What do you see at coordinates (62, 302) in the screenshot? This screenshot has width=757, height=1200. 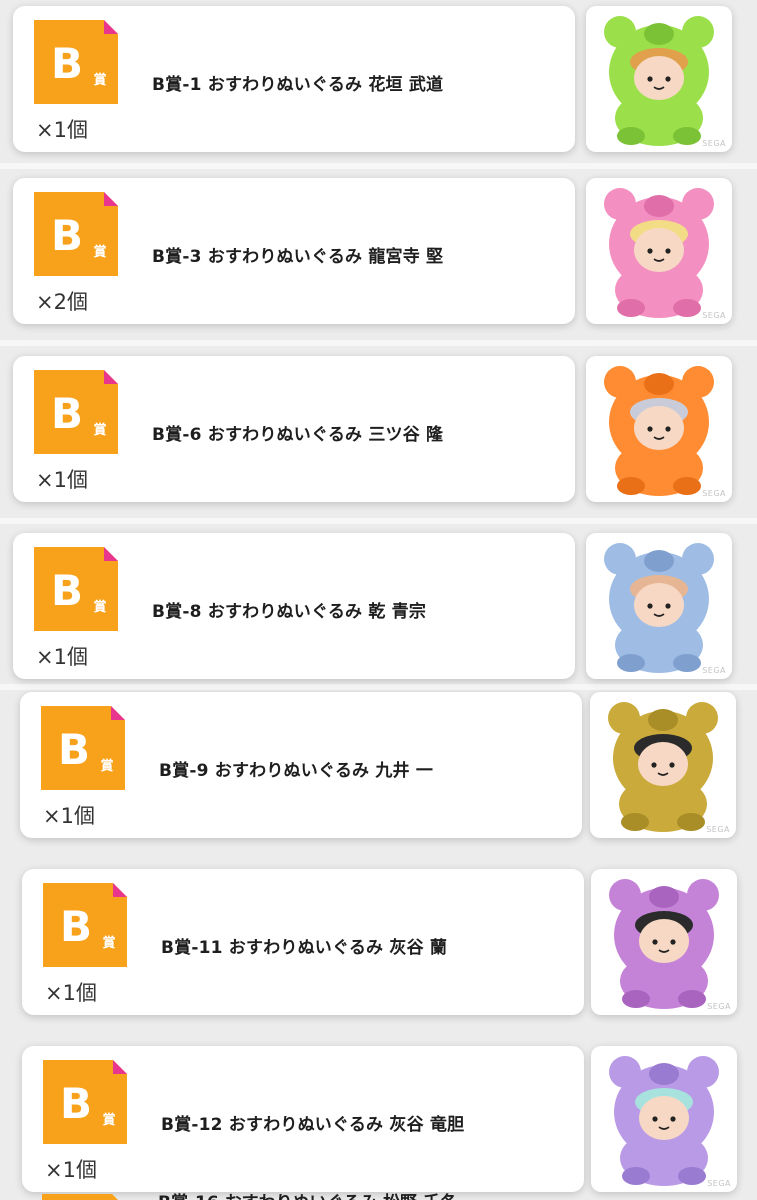 I see `prize-quantity: ×2個` at bounding box center [62, 302].